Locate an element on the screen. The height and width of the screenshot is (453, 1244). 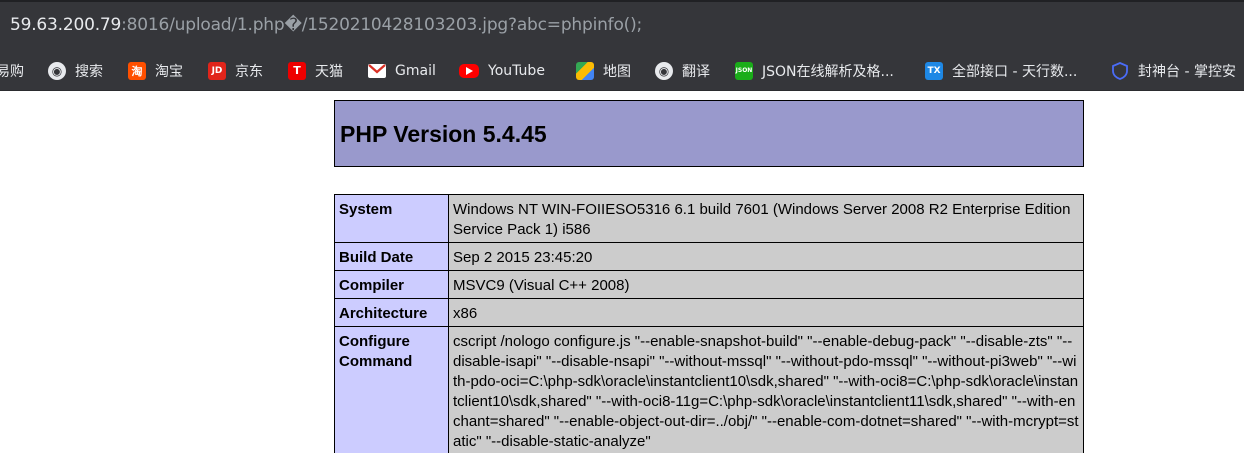
table-row: Architecture x86 is located at coordinates (709, 312).